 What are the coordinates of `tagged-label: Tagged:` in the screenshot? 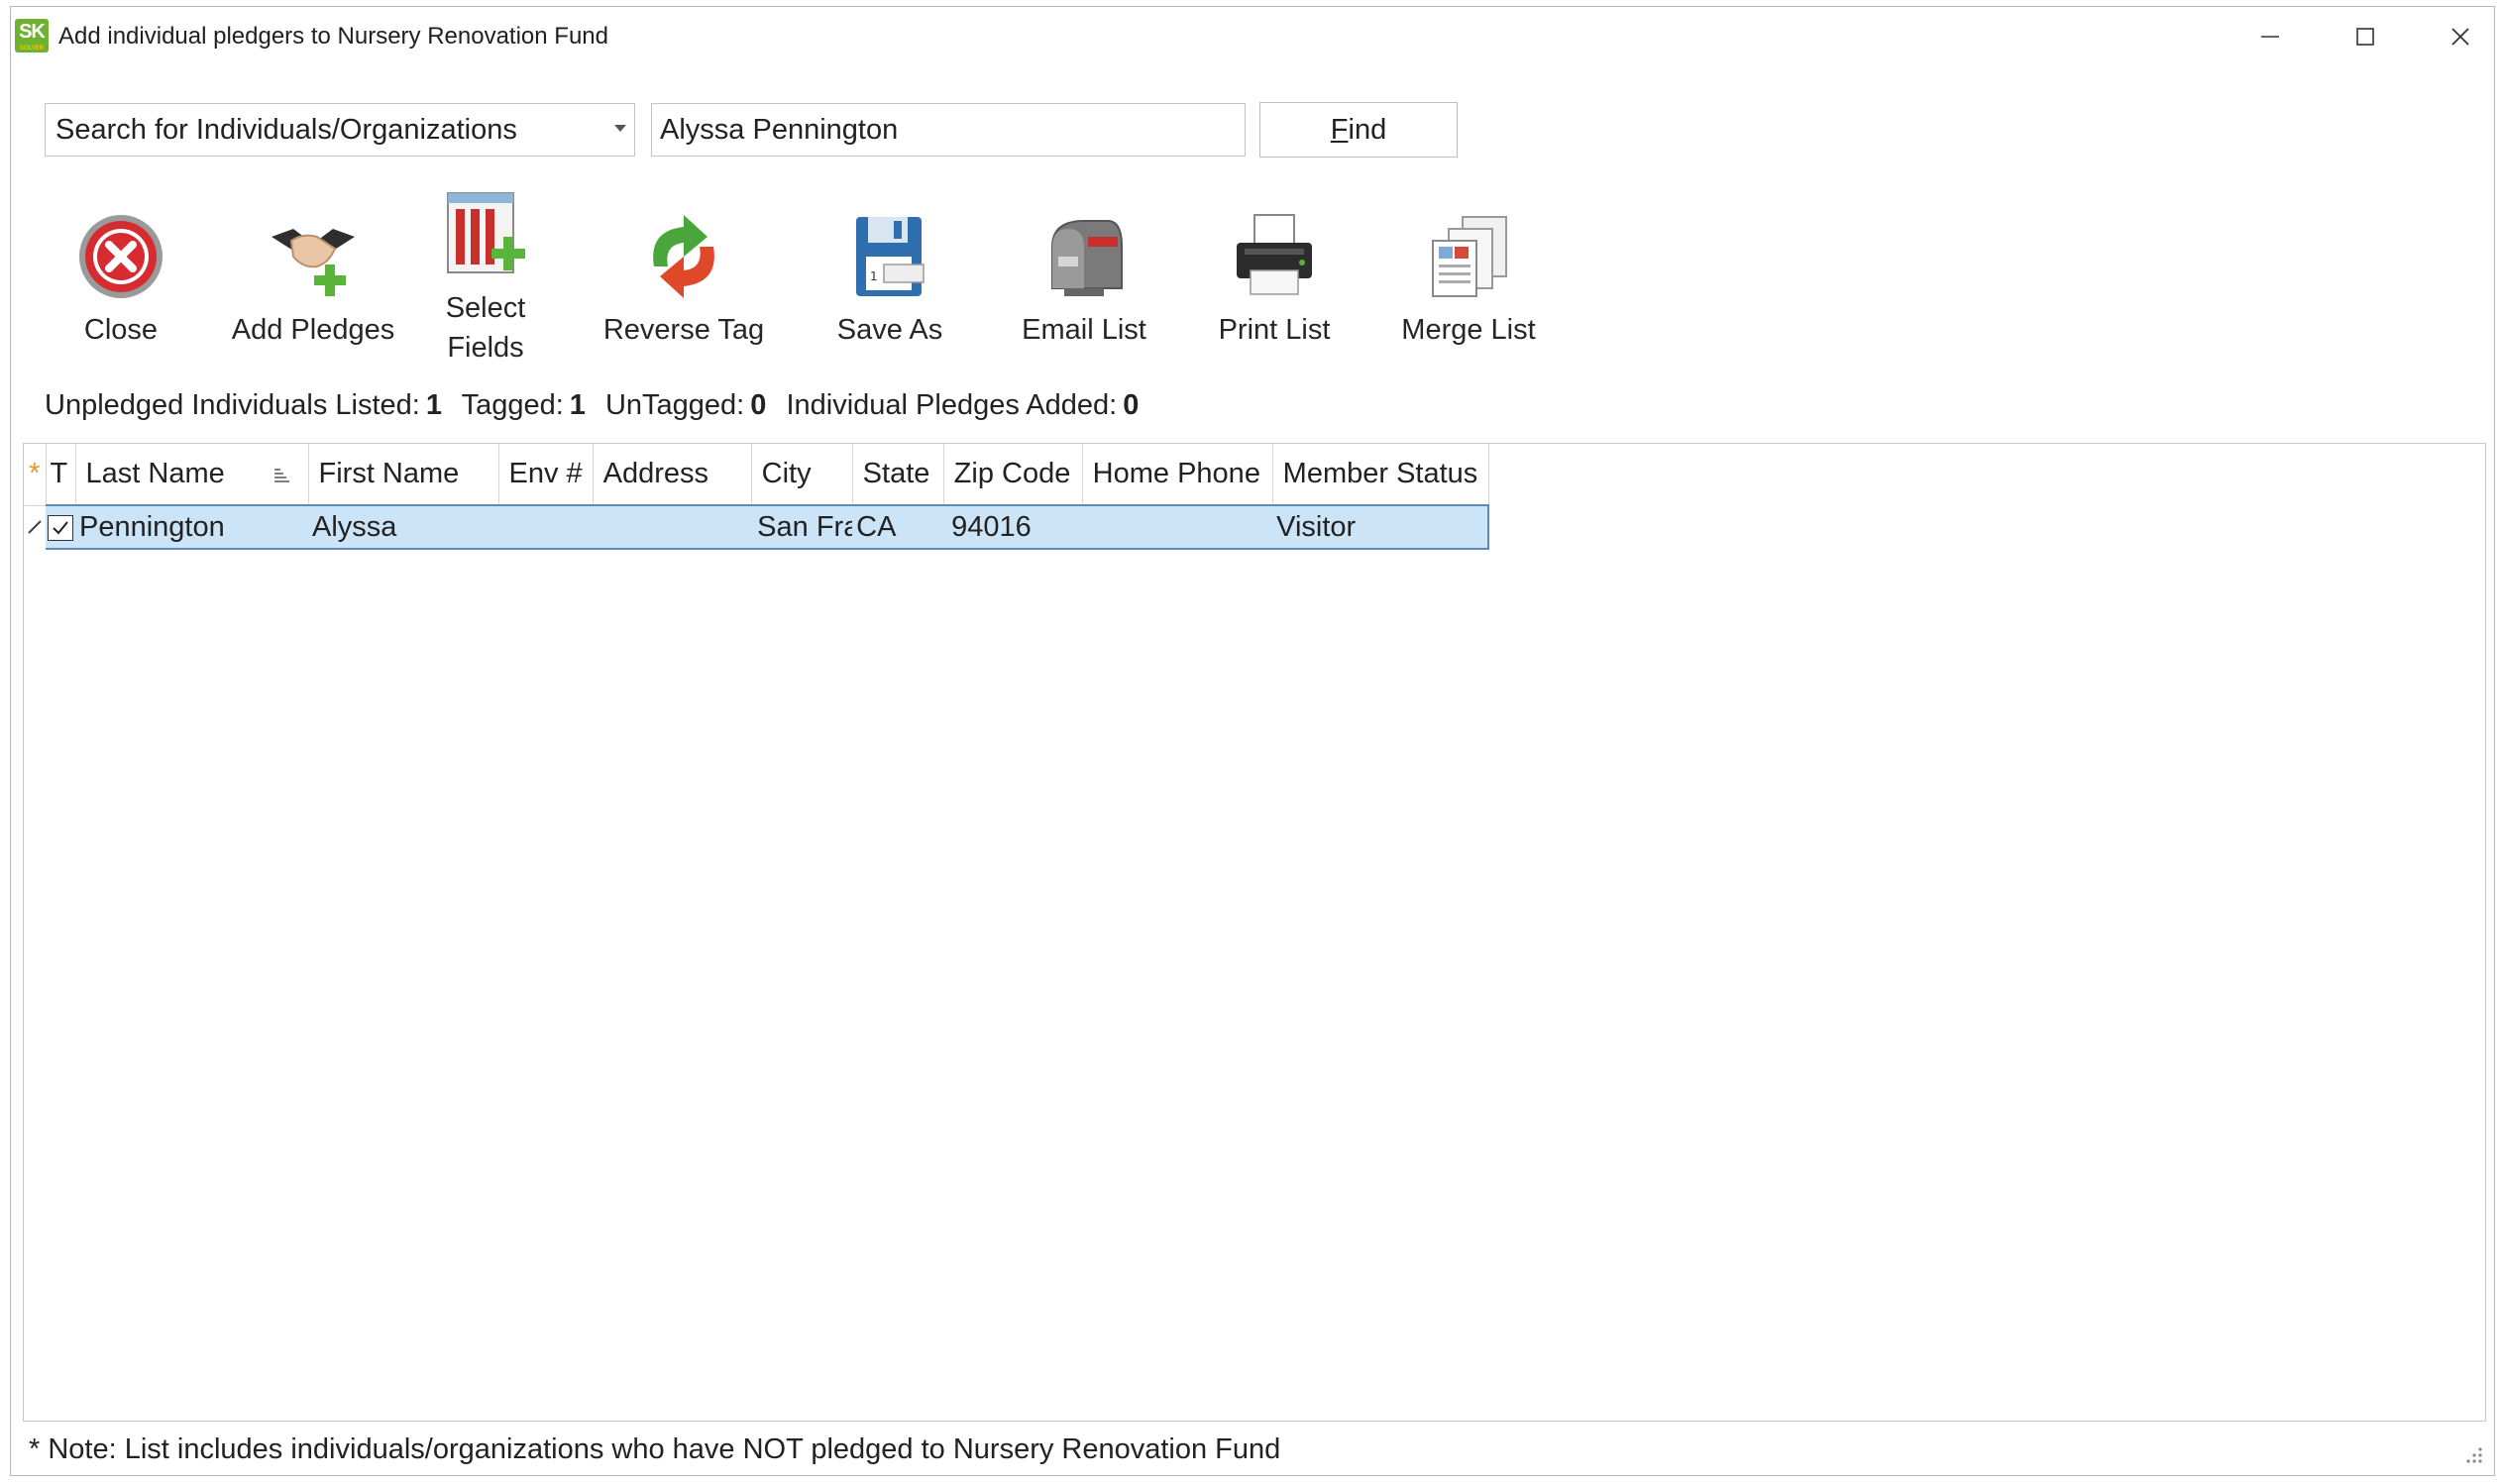 It's located at (512, 405).